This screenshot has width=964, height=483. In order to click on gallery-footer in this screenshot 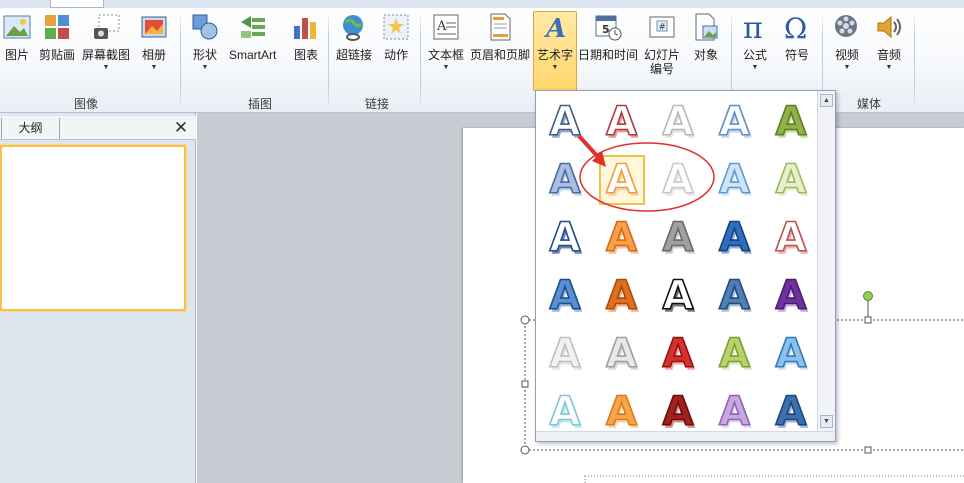, I will do `click(685, 436)`.